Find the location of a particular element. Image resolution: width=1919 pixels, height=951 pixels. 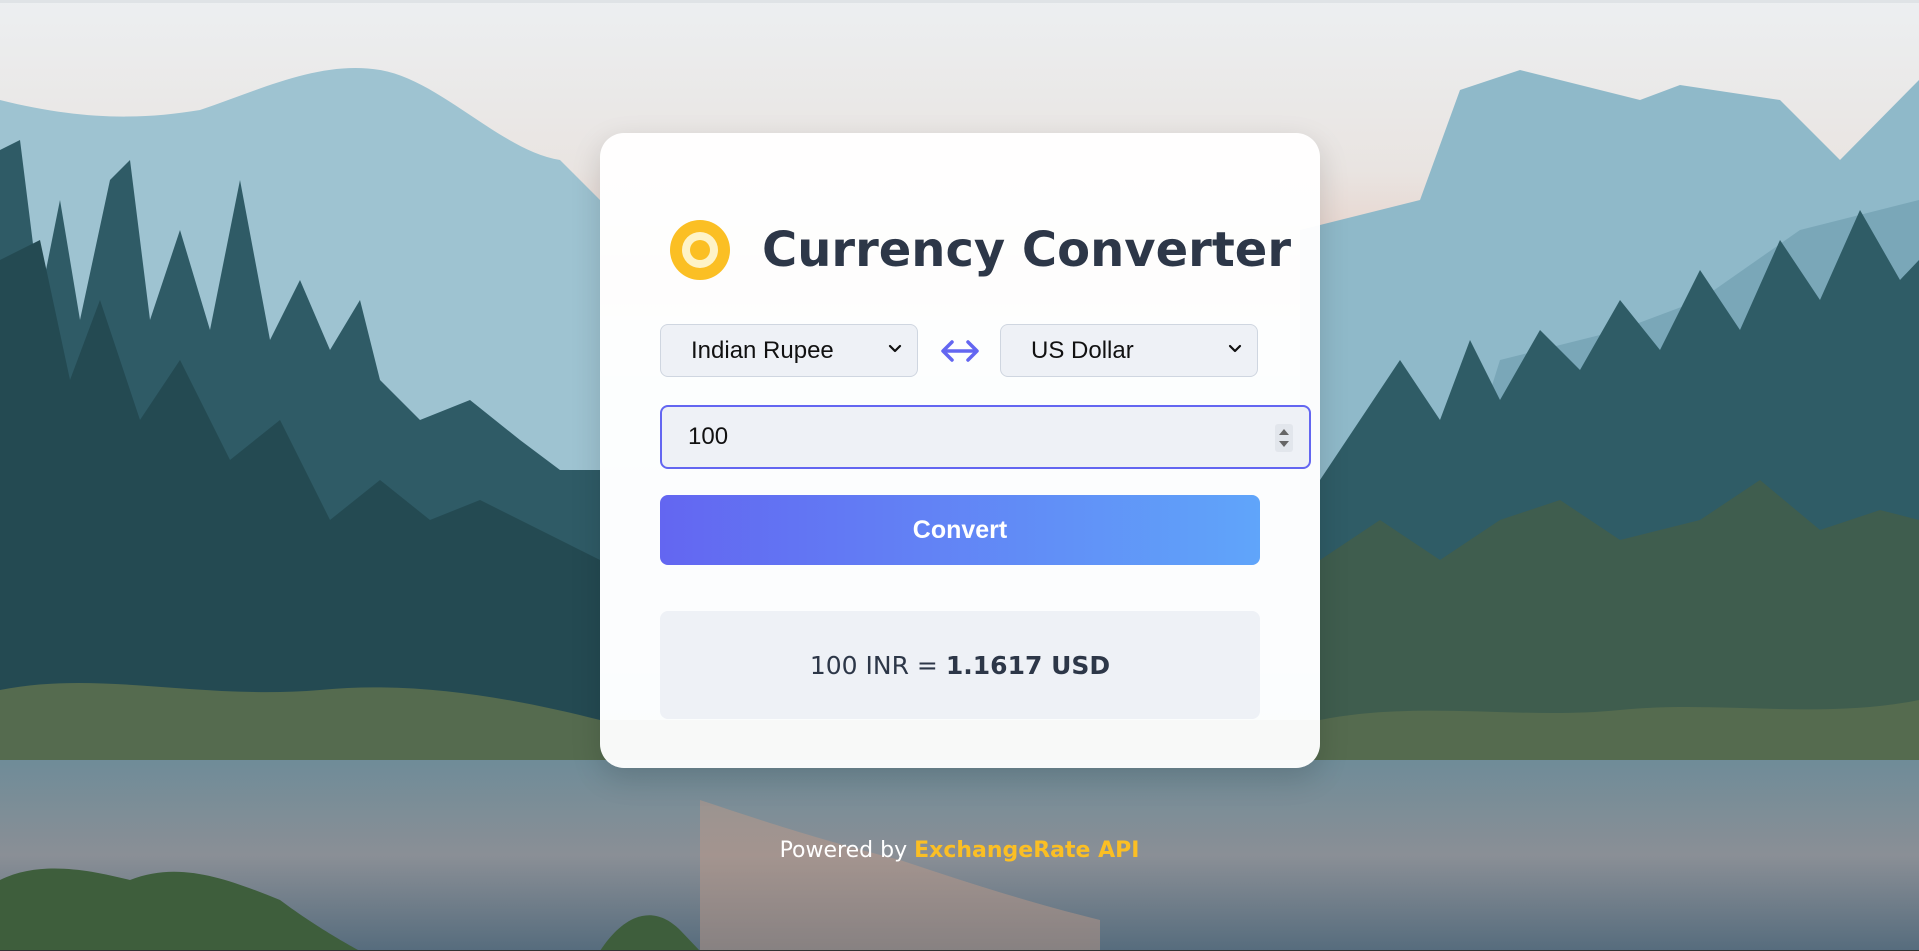

number-spinner-icon is located at coordinates (1284, 438).